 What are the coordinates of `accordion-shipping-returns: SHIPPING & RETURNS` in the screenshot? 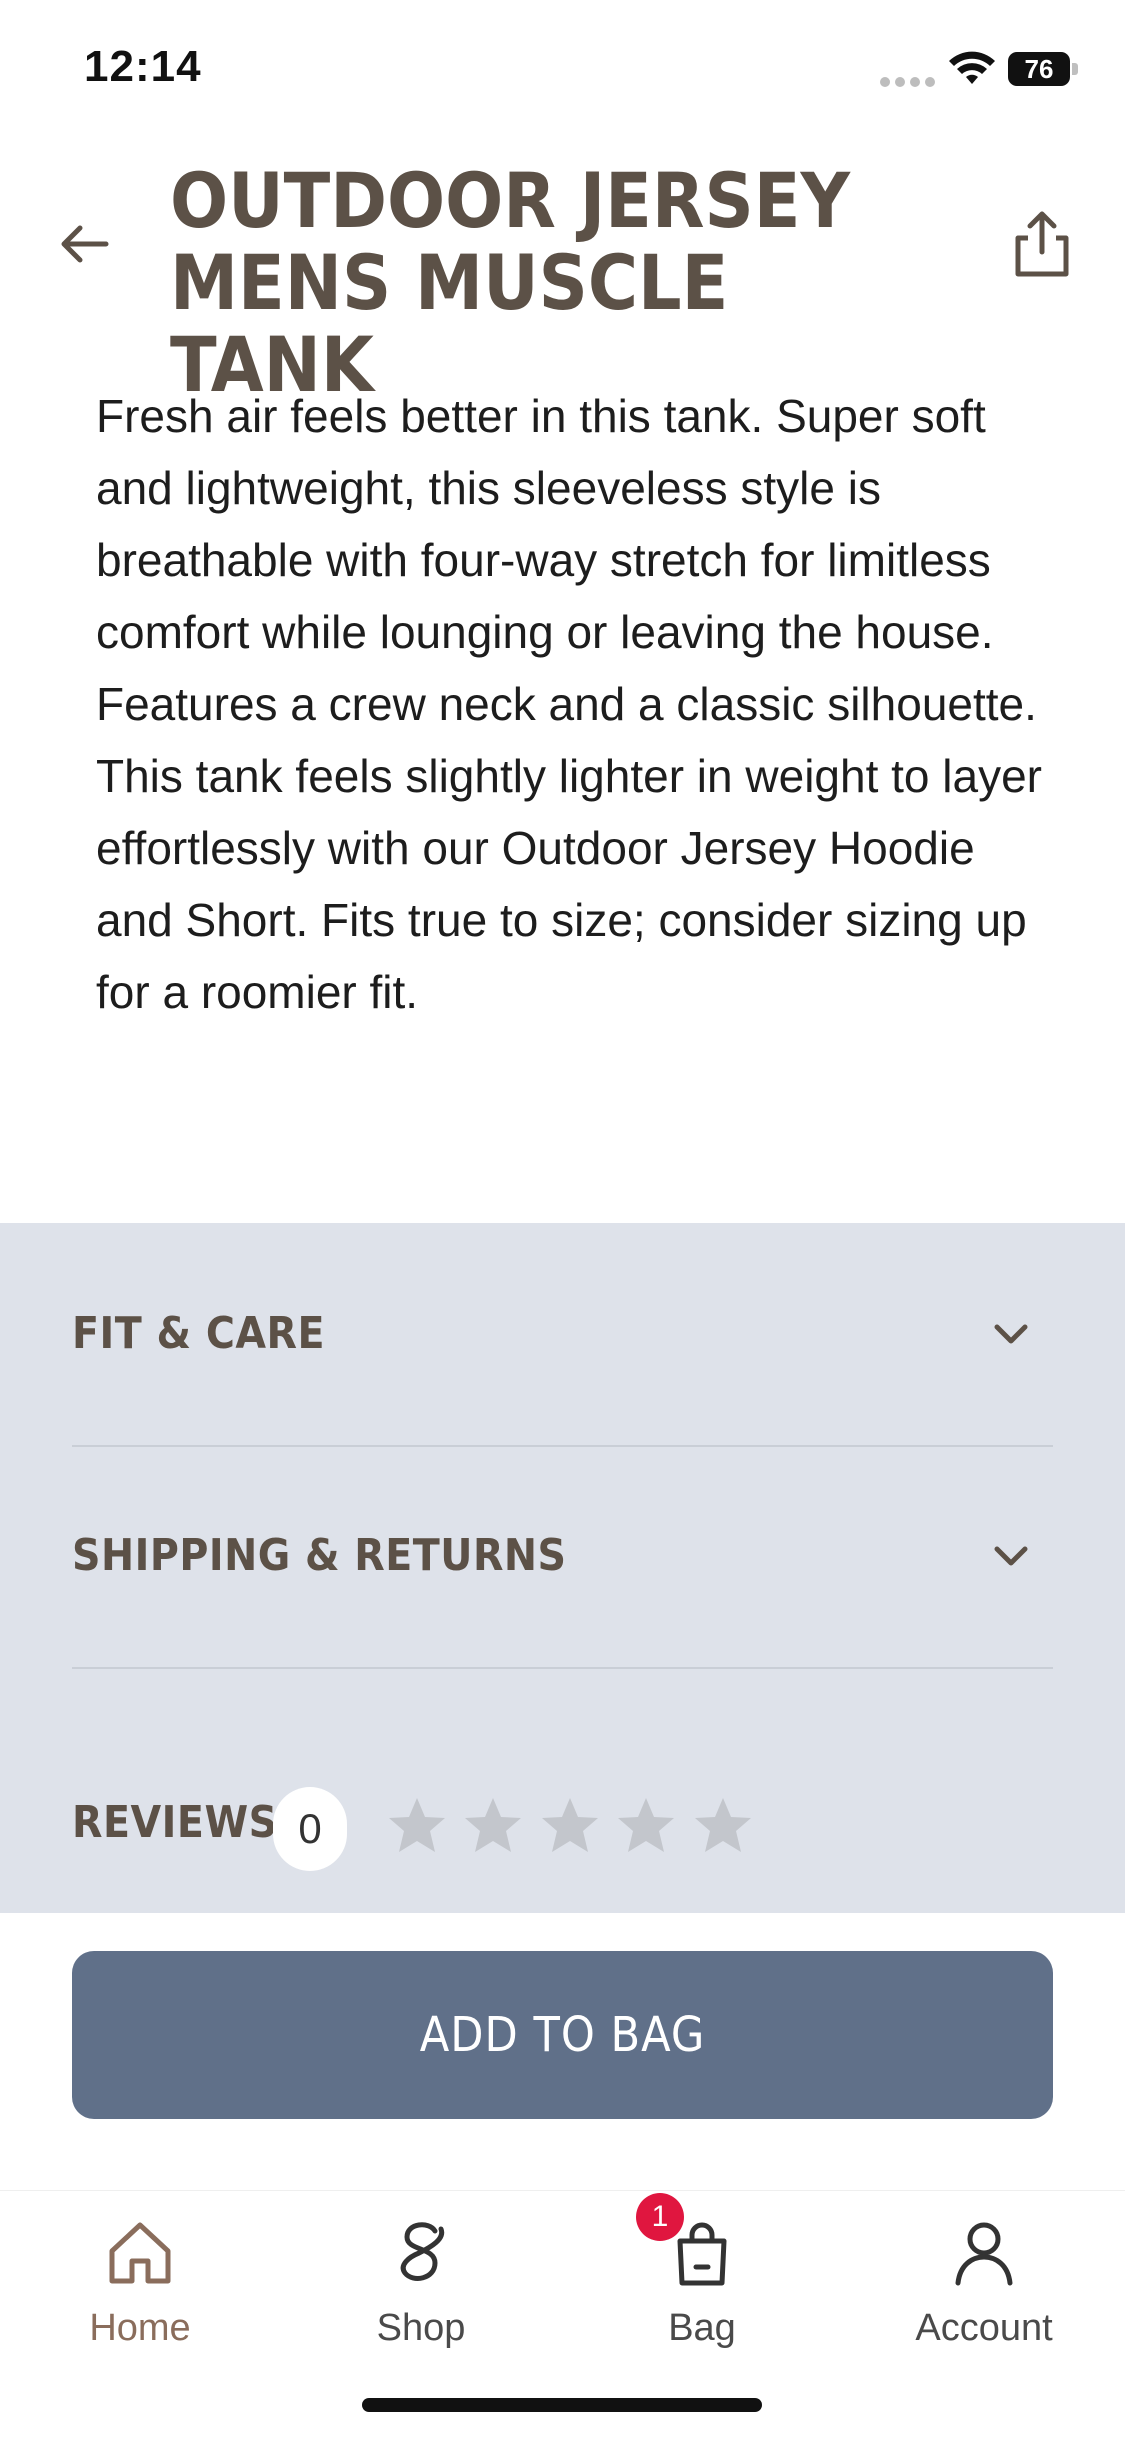 It's located at (562, 1557).